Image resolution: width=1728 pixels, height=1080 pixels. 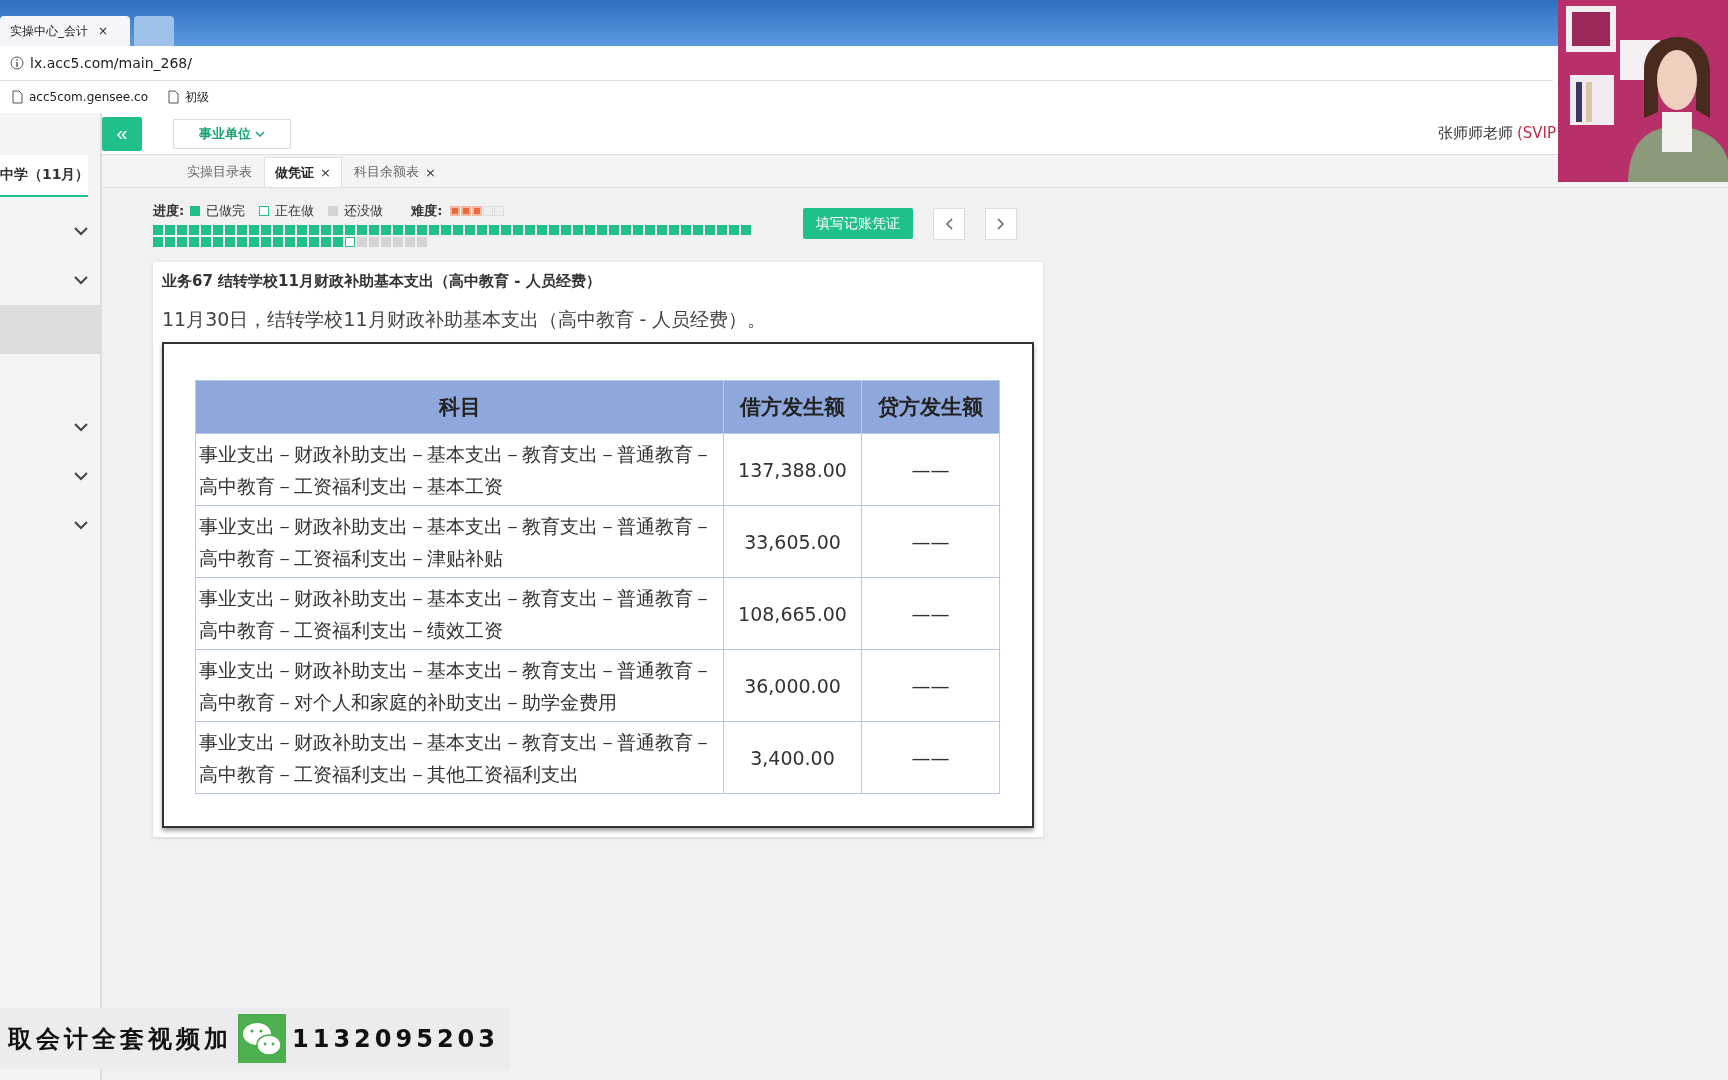 What do you see at coordinates (776, 63) in the screenshot?
I see `address-bar: lx.acc5.com/main_268/` at bounding box center [776, 63].